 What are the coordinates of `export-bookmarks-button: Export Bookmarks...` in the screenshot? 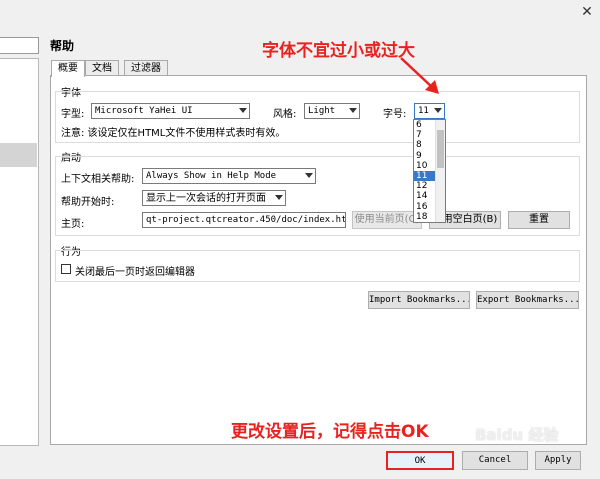 It's located at (527, 300).